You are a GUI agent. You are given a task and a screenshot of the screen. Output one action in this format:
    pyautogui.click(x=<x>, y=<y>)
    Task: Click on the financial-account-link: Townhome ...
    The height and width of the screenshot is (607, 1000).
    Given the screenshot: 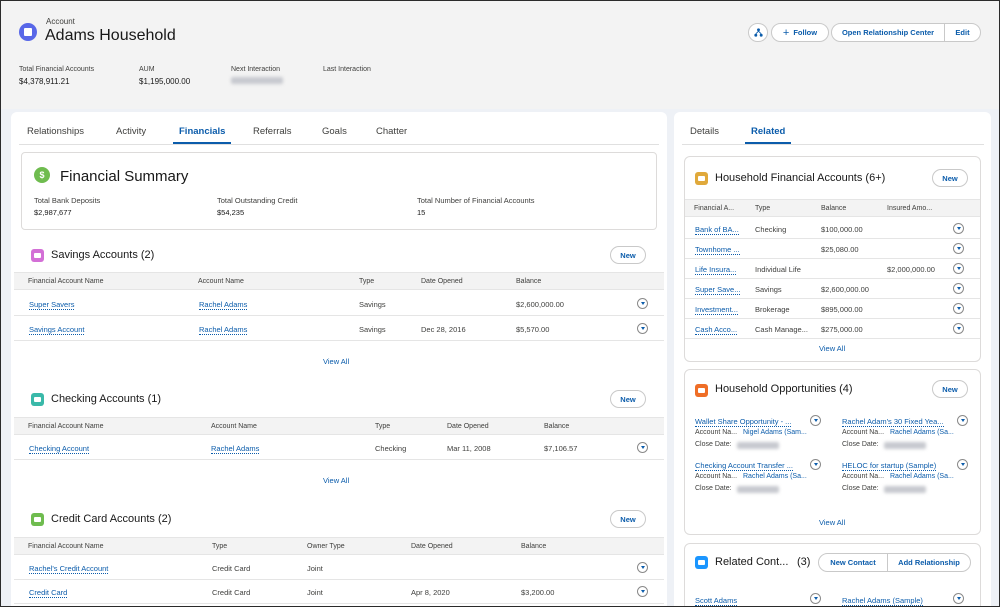 What is the action you would take?
    pyautogui.click(x=717, y=250)
    